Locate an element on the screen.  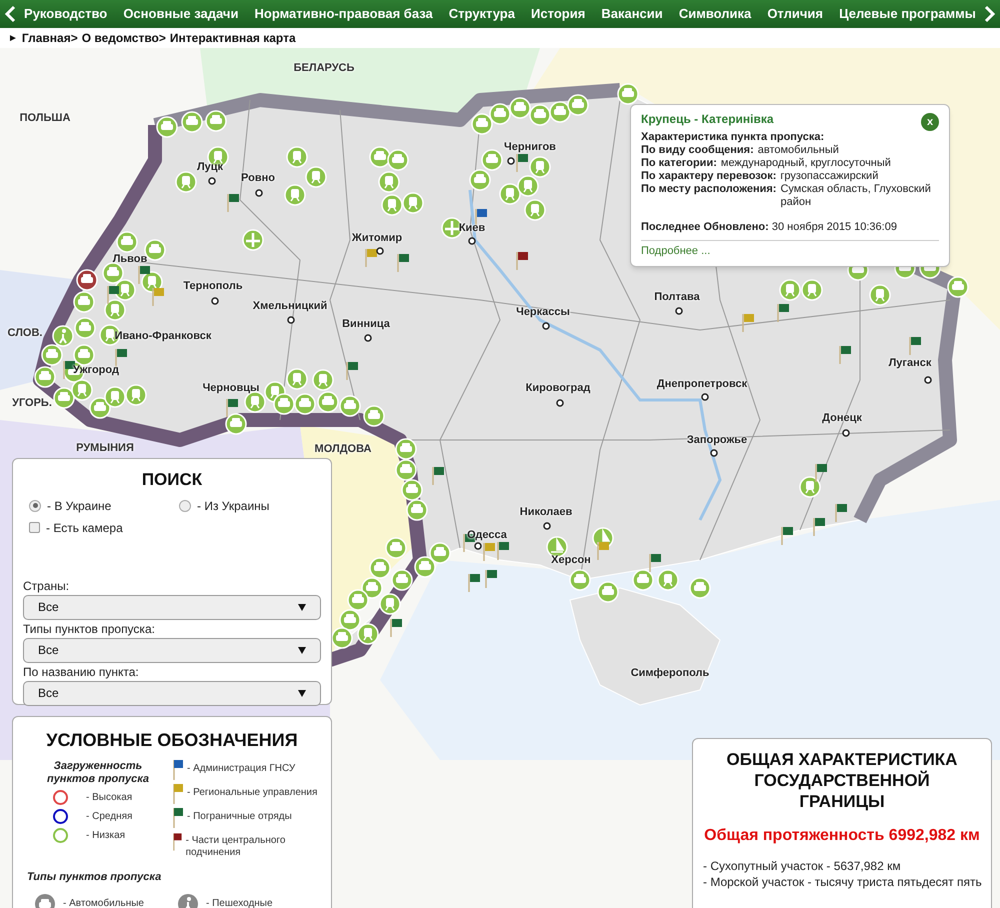
total-length: Общая протяженность 6992,982 км is located at coordinates (842, 836).